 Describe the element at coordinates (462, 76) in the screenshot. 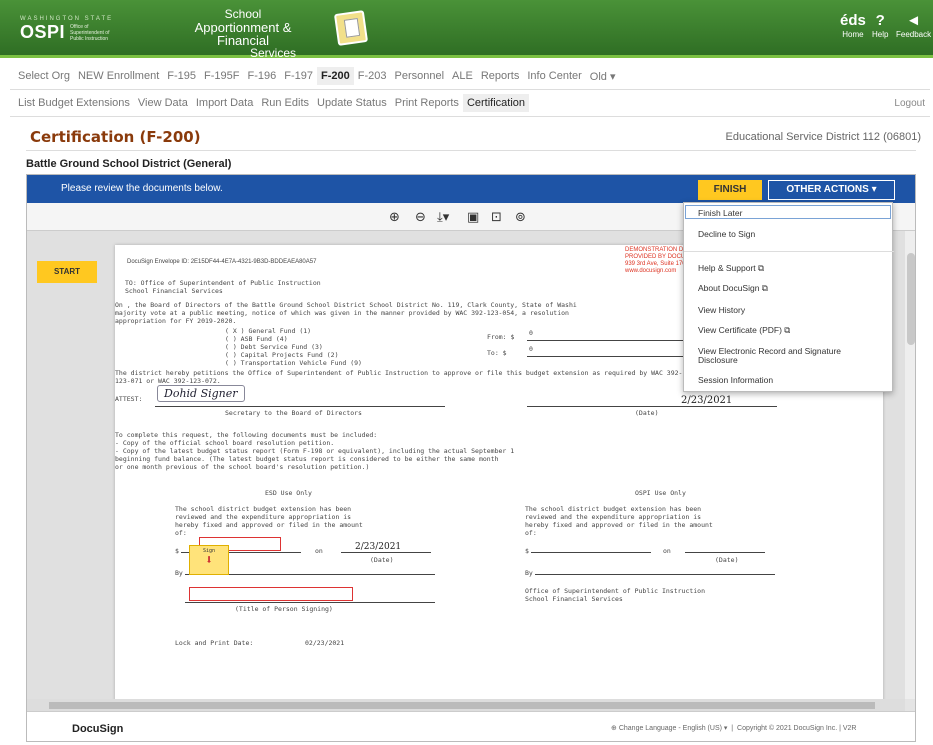

I see `menu-item-ale: ALE` at that location.